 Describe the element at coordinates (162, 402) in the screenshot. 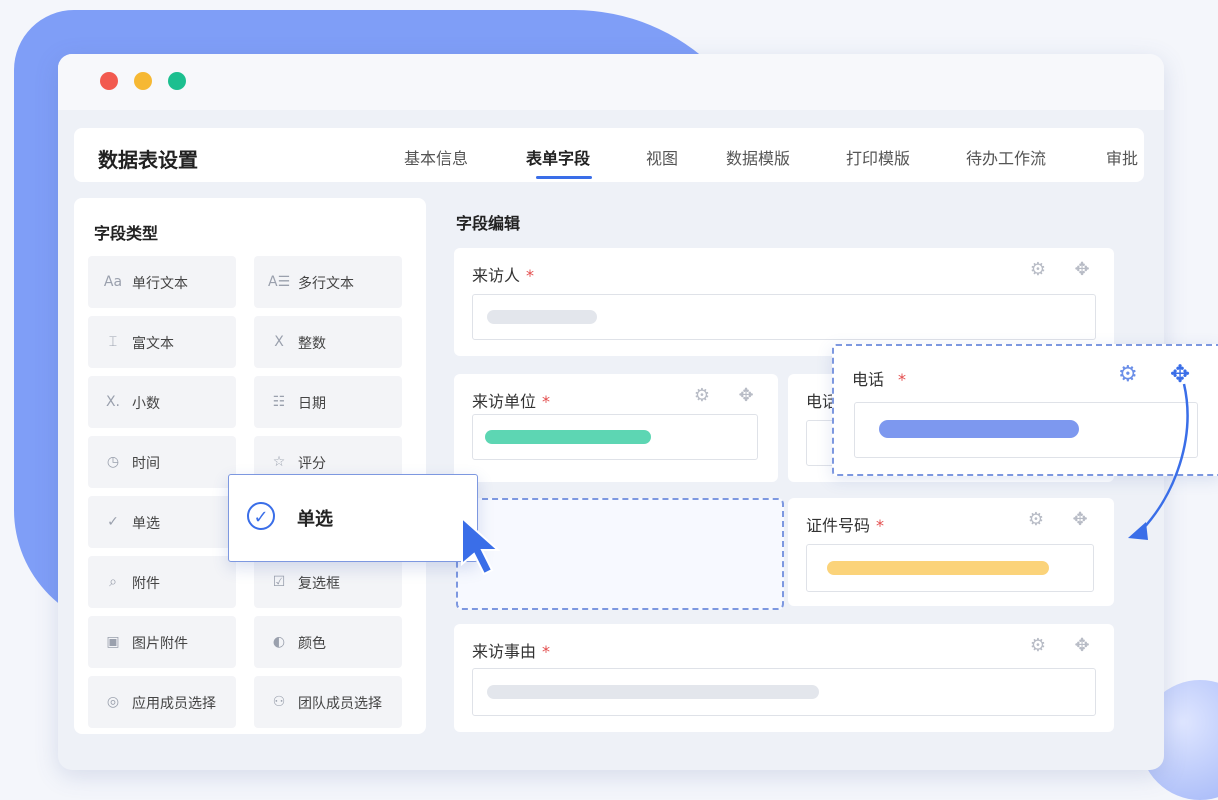

I see `field-type-decimal: X. 小数` at that location.